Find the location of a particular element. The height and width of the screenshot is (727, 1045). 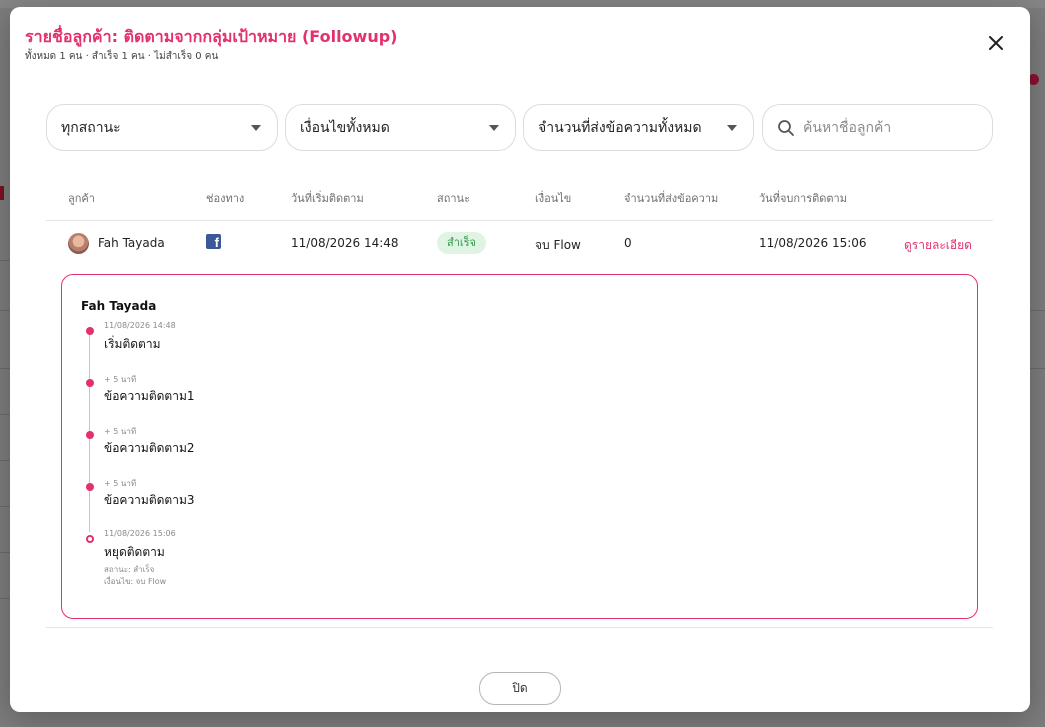

message-count-filter-dropdown: จำนวนที่ส่งข้อความทั้งหมด is located at coordinates (638, 127).